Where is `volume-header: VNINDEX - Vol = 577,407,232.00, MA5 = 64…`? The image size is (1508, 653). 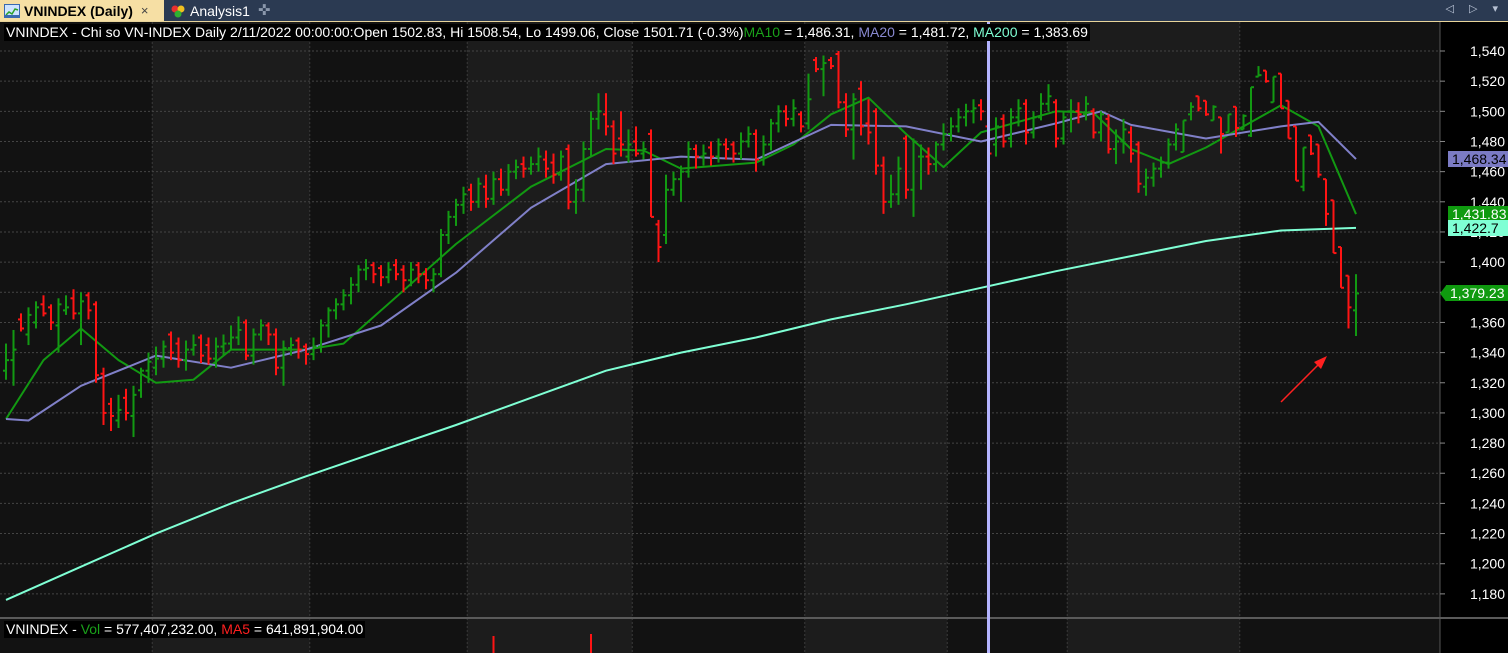
volume-header: VNINDEX - Vol = 577,407,232.00, MA5 = 64… is located at coordinates (185, 629).